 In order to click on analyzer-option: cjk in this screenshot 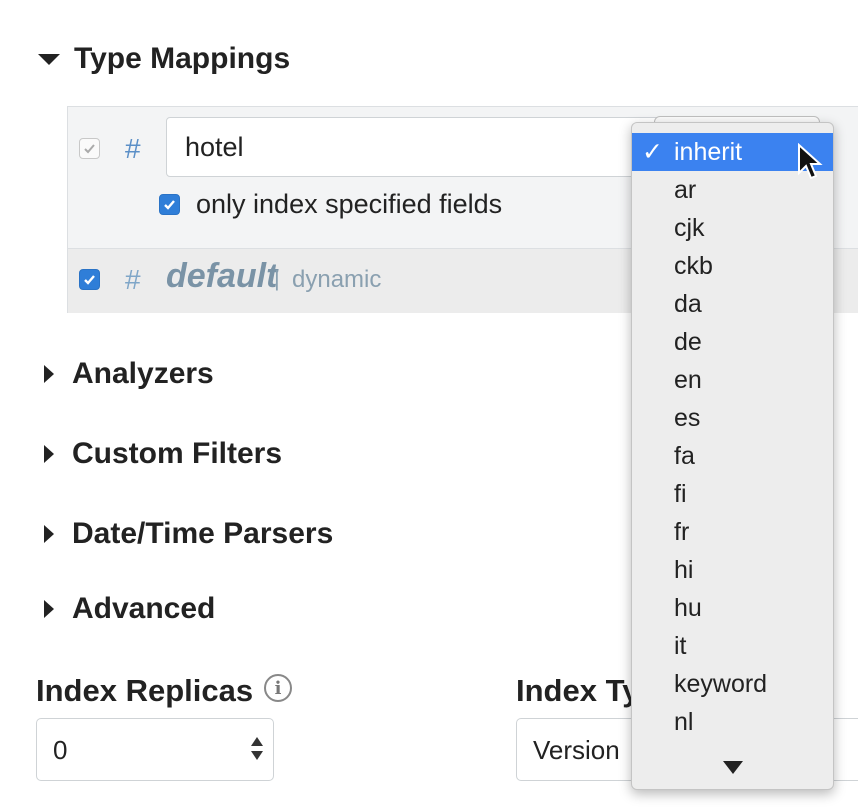, I will do `click(732, 228)`.